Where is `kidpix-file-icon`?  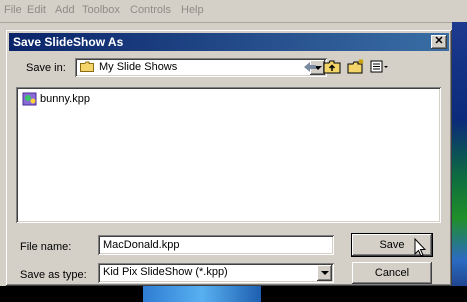 kidpix-file-icon is located at coordinates (29, 99).